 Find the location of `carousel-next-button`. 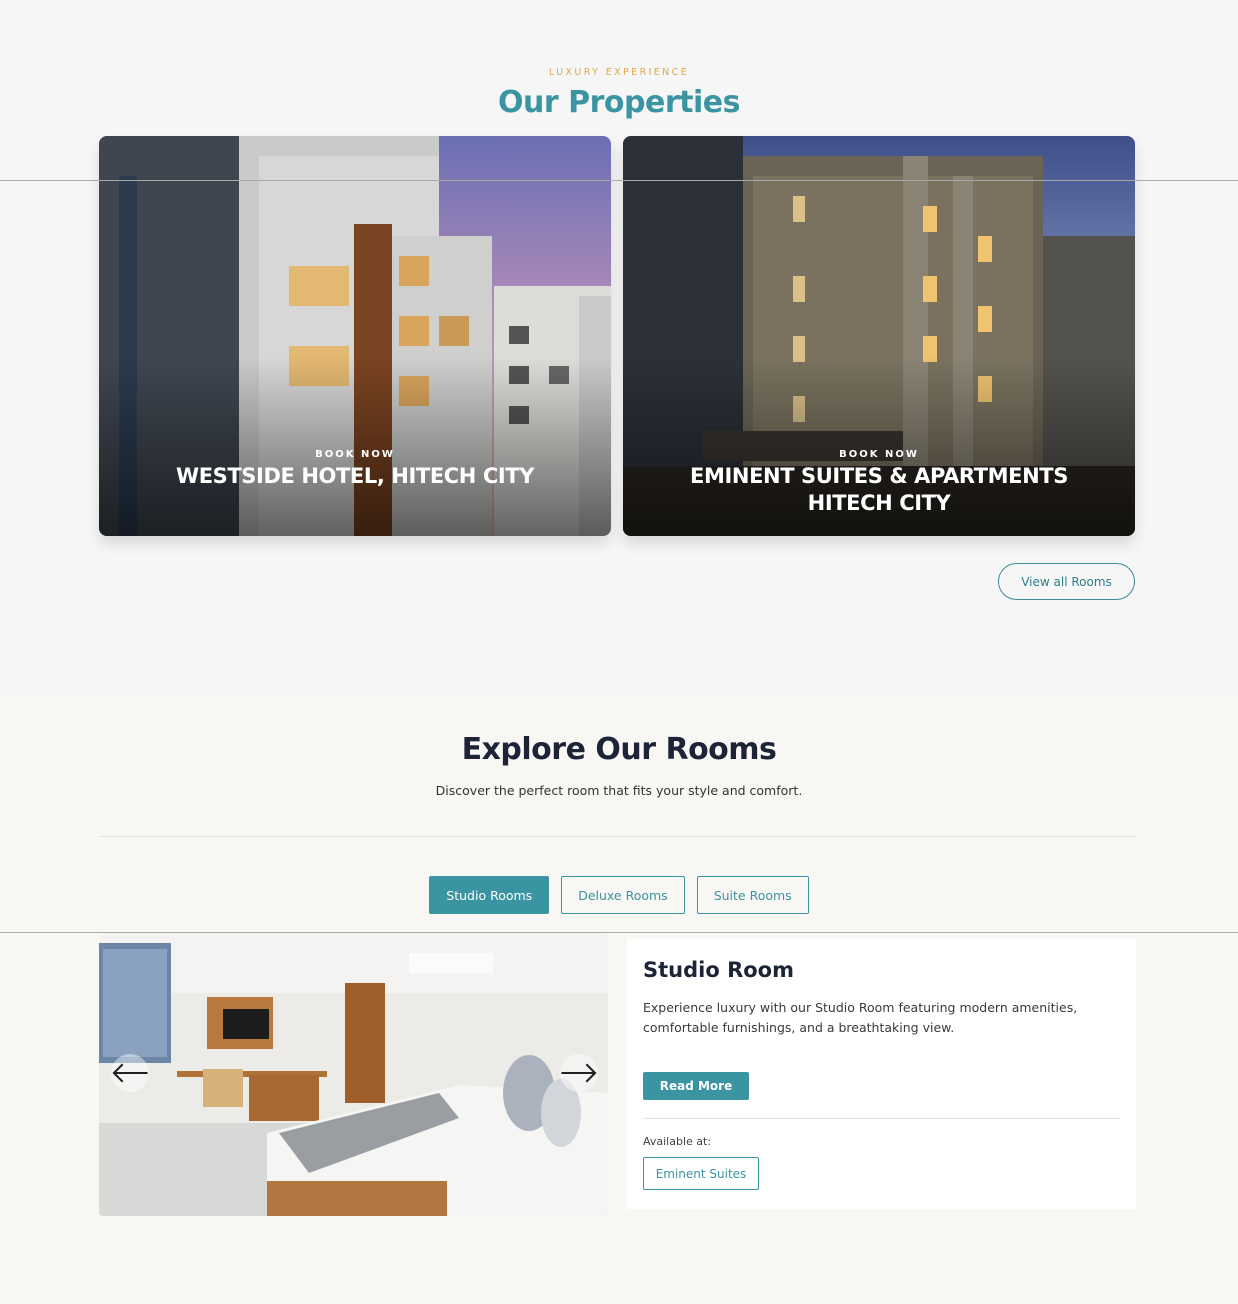

carousel-next-button is located at coordinates (579, 1073).